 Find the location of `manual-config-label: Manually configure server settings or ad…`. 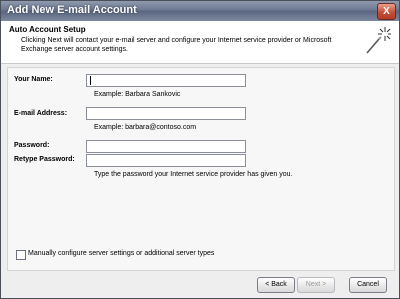

manual-config-label: Manually configure server settings or ad… is located at coordinates (121, 253).